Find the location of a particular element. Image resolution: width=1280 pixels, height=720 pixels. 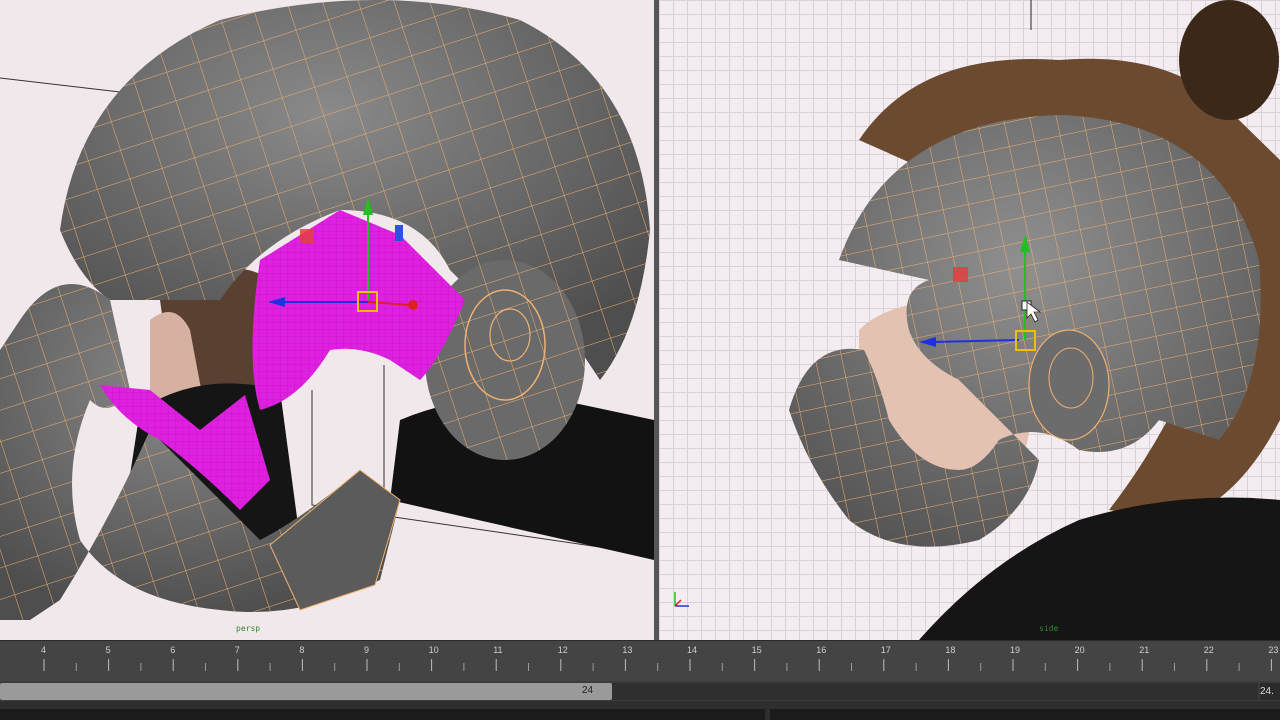

timeline-frame-label: 10 is located at coordinates (433, 650).